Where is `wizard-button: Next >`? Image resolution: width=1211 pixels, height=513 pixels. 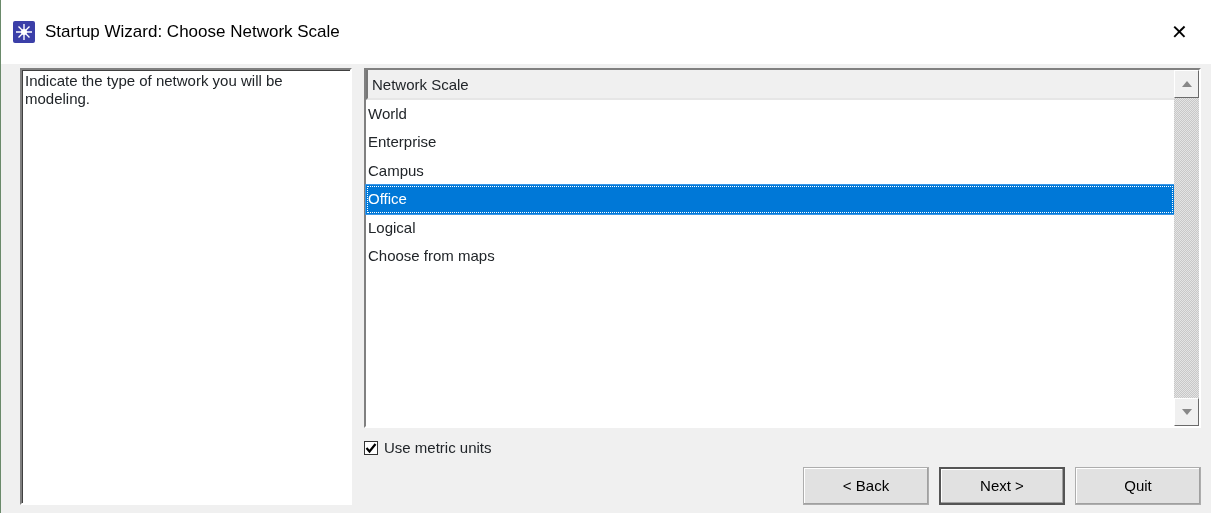
wizard-button: Next > is located at coordinates (1002, 486).